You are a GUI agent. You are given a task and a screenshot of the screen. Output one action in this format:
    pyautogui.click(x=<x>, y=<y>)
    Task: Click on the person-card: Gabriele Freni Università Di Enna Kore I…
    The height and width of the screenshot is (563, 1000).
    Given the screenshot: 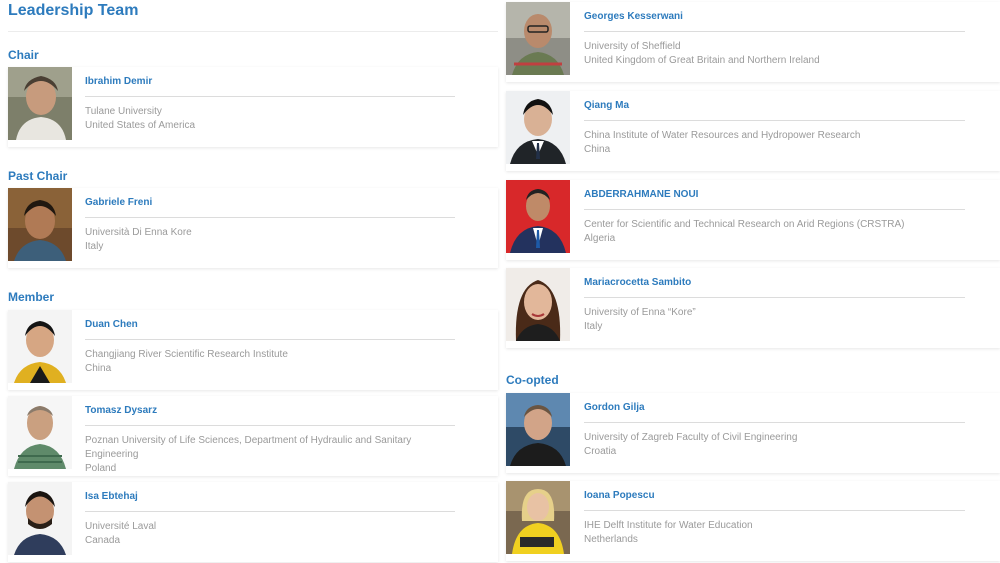 What is the action you would take?
    pyautogui.click(x=253, y=228)
    